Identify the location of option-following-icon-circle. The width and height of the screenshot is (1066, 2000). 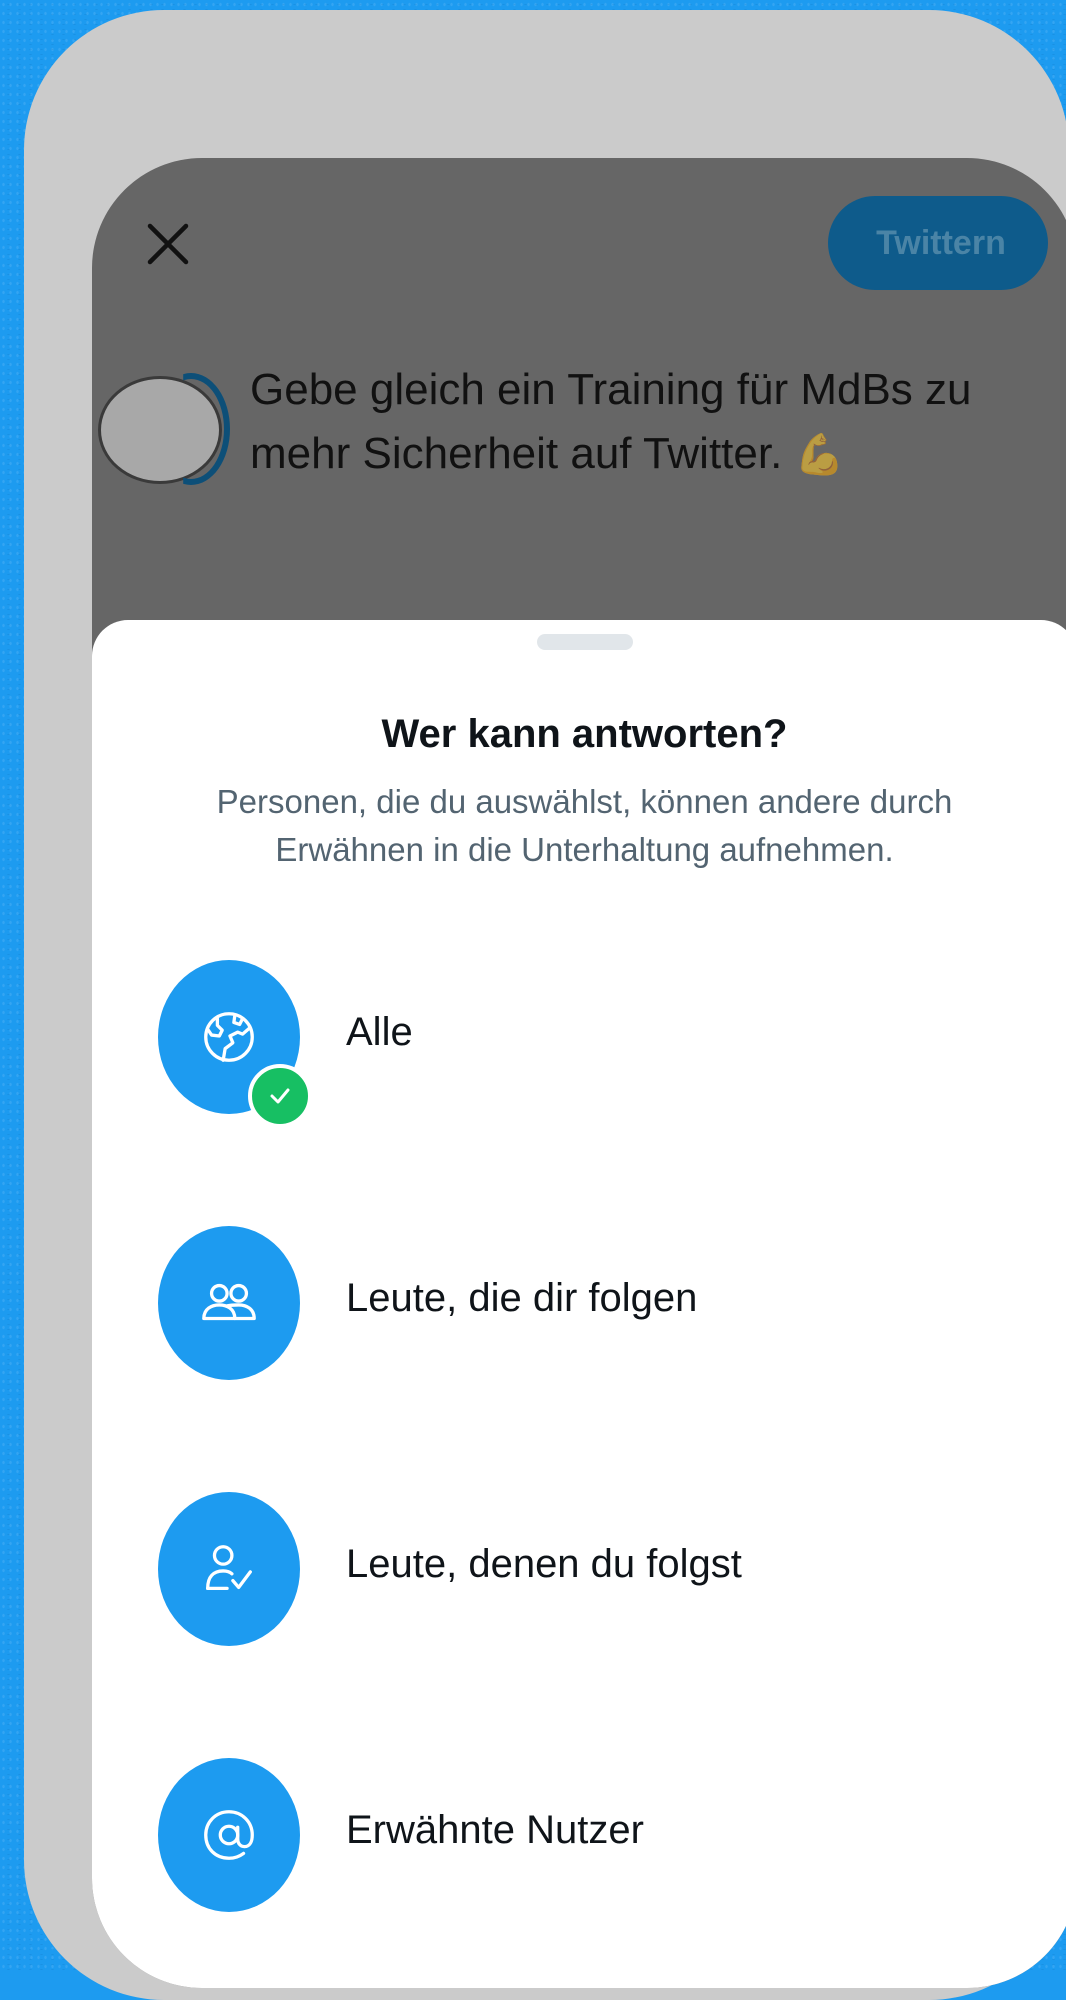
(229, 1569).